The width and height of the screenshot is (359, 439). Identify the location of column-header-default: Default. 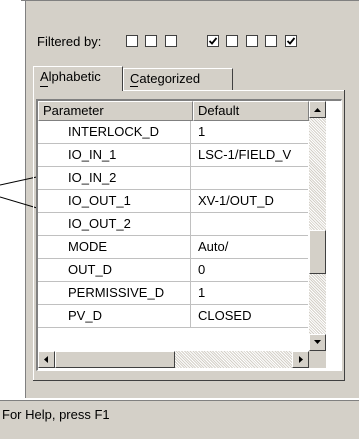
(251, 111).